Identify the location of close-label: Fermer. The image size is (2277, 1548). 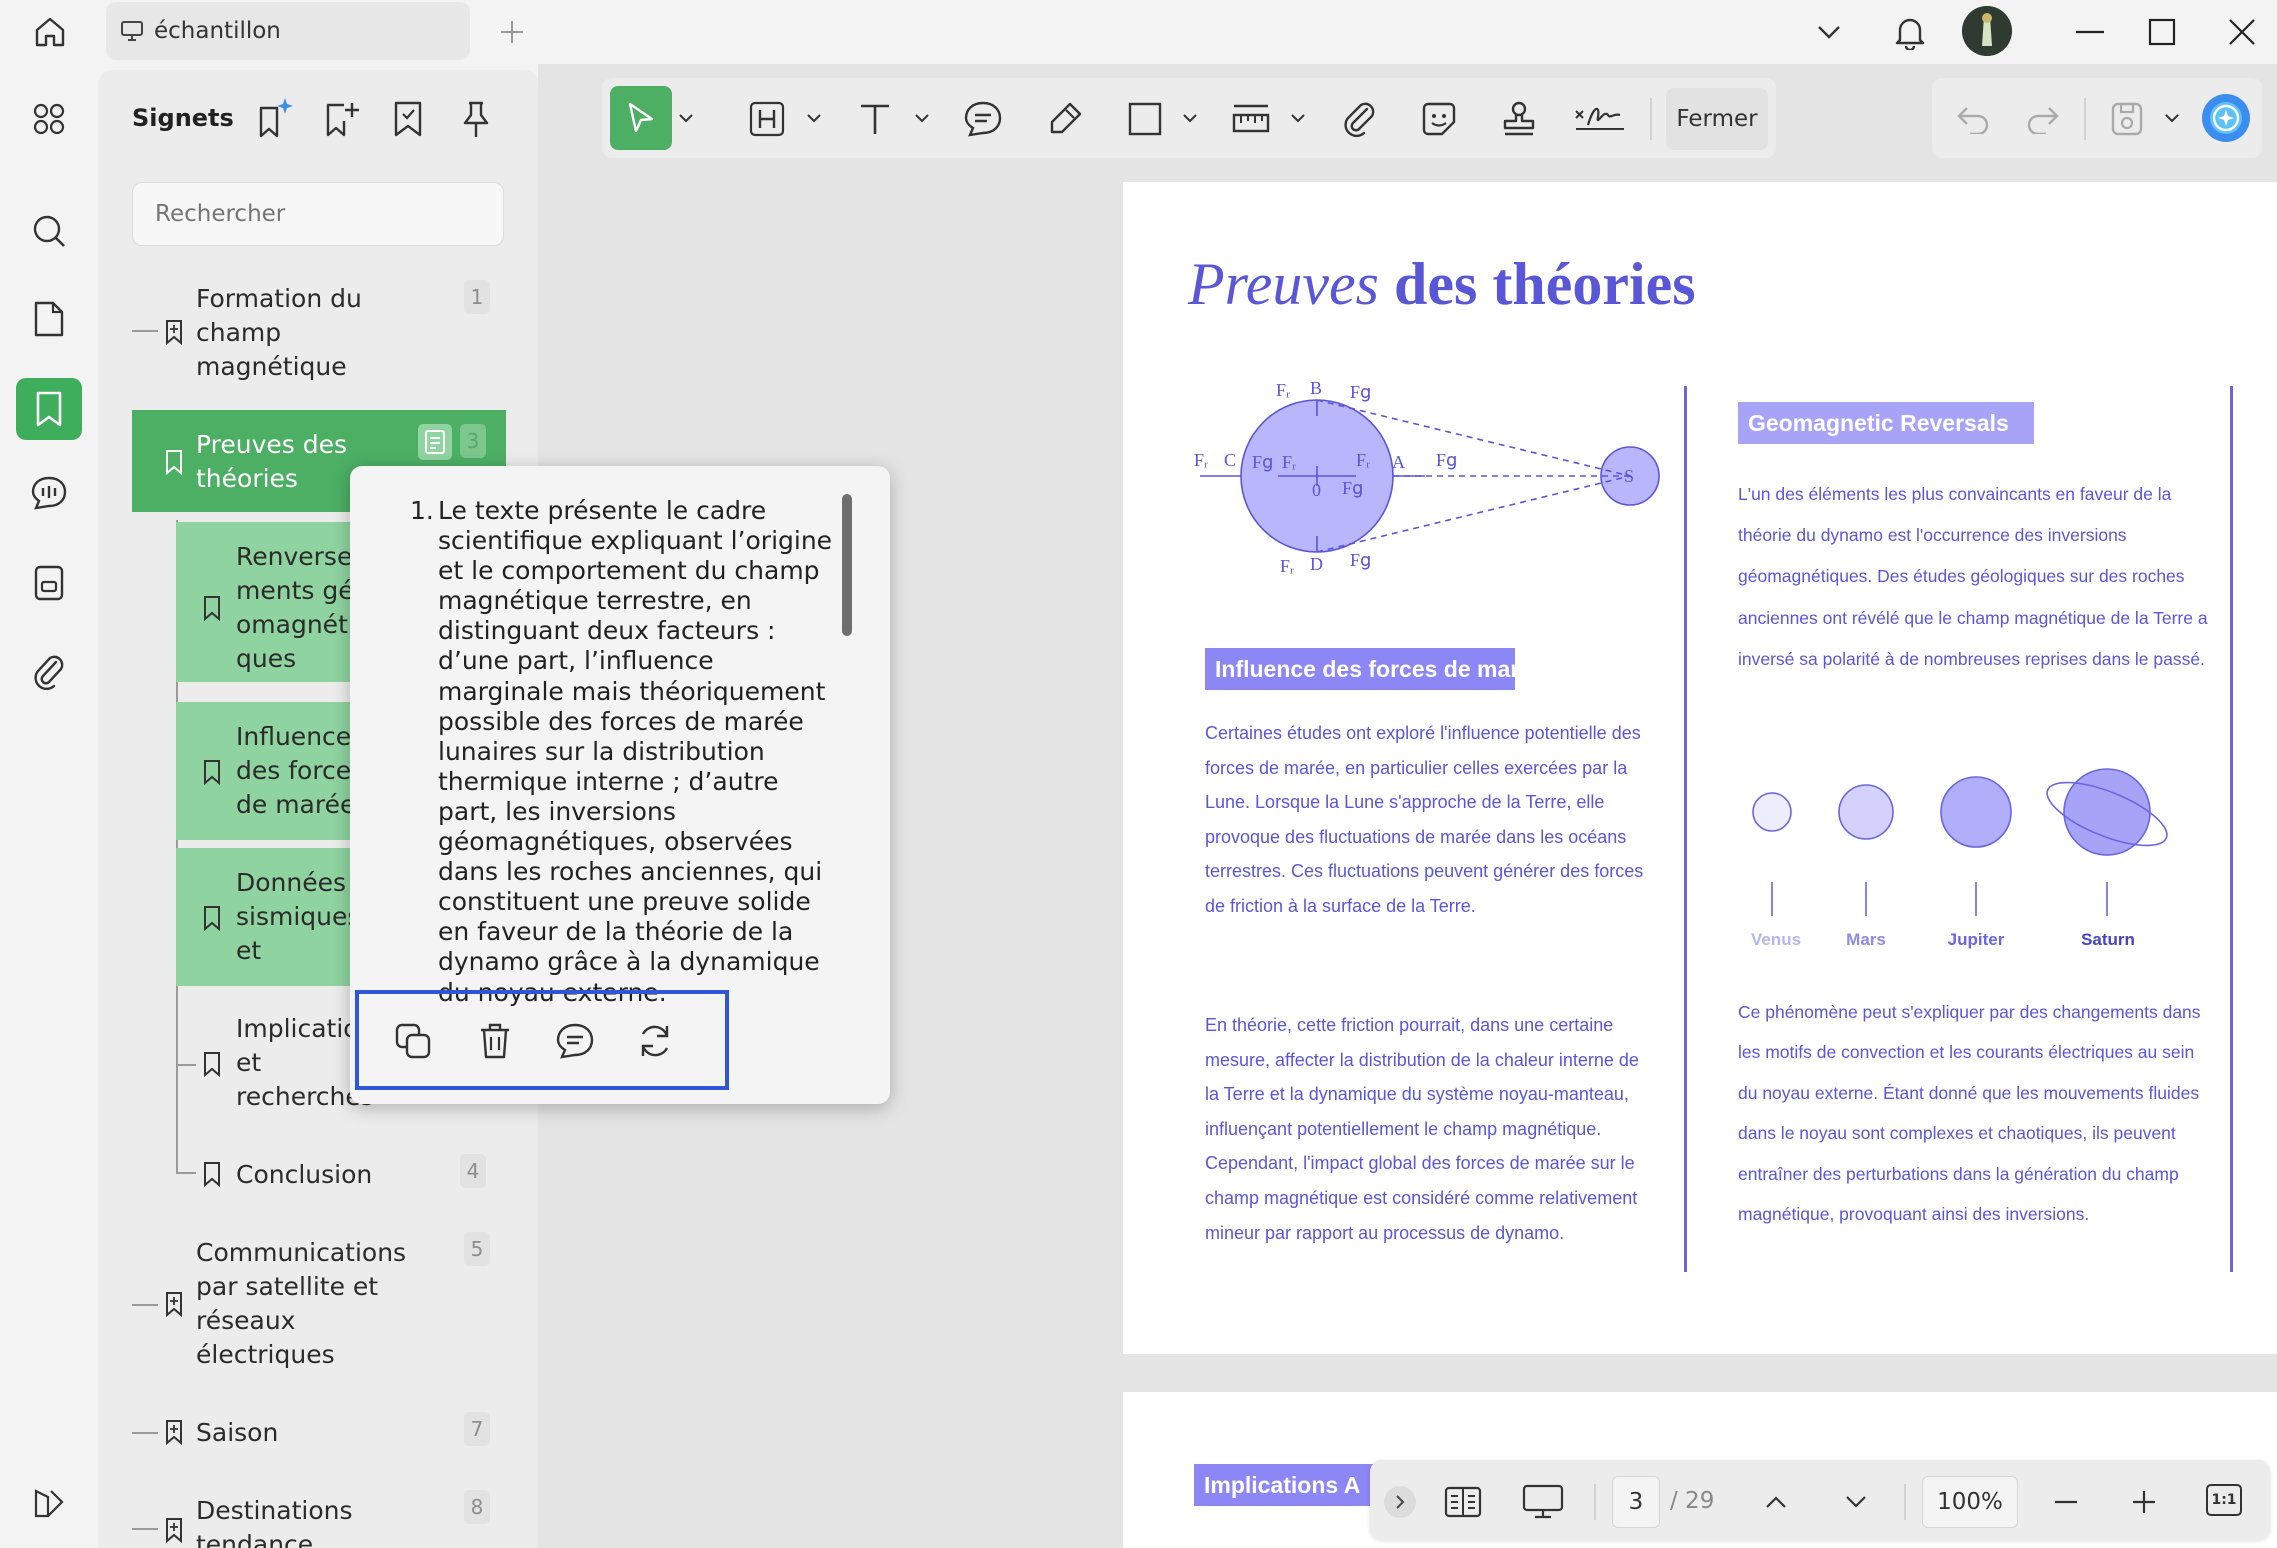
(1717, 119).